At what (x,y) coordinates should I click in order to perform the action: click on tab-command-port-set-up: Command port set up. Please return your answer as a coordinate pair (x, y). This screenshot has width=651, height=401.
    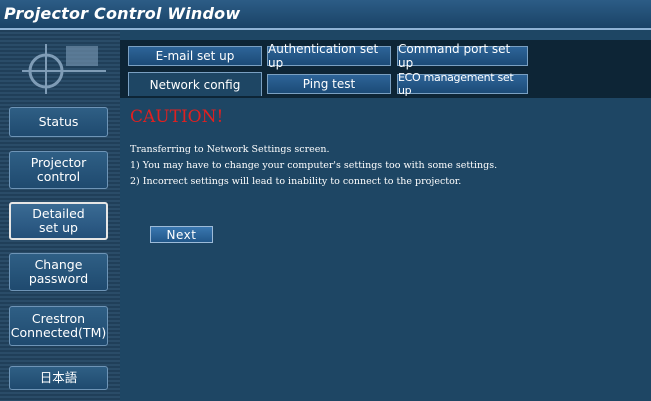
    Looking at the image, I should click on (462, 56).